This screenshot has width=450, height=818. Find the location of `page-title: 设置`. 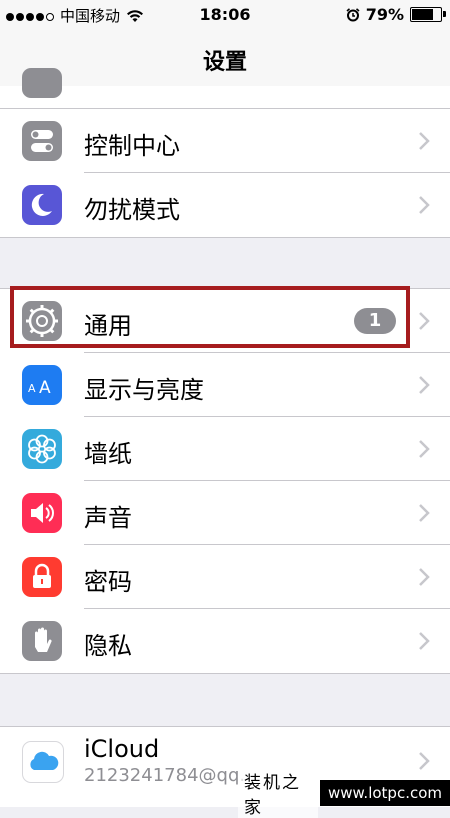

page-title: 设置 is located at coordinates (224, 62).